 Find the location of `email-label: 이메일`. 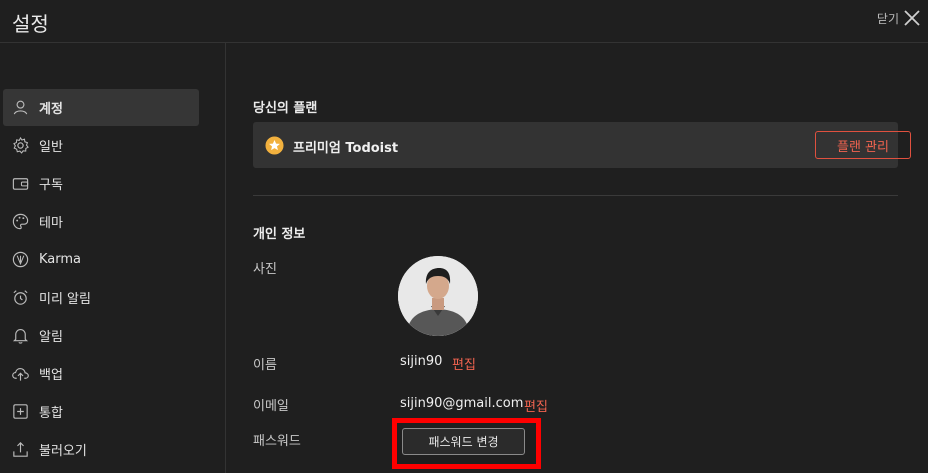

email-label: 이메일 is located at coordinates (271, 406).